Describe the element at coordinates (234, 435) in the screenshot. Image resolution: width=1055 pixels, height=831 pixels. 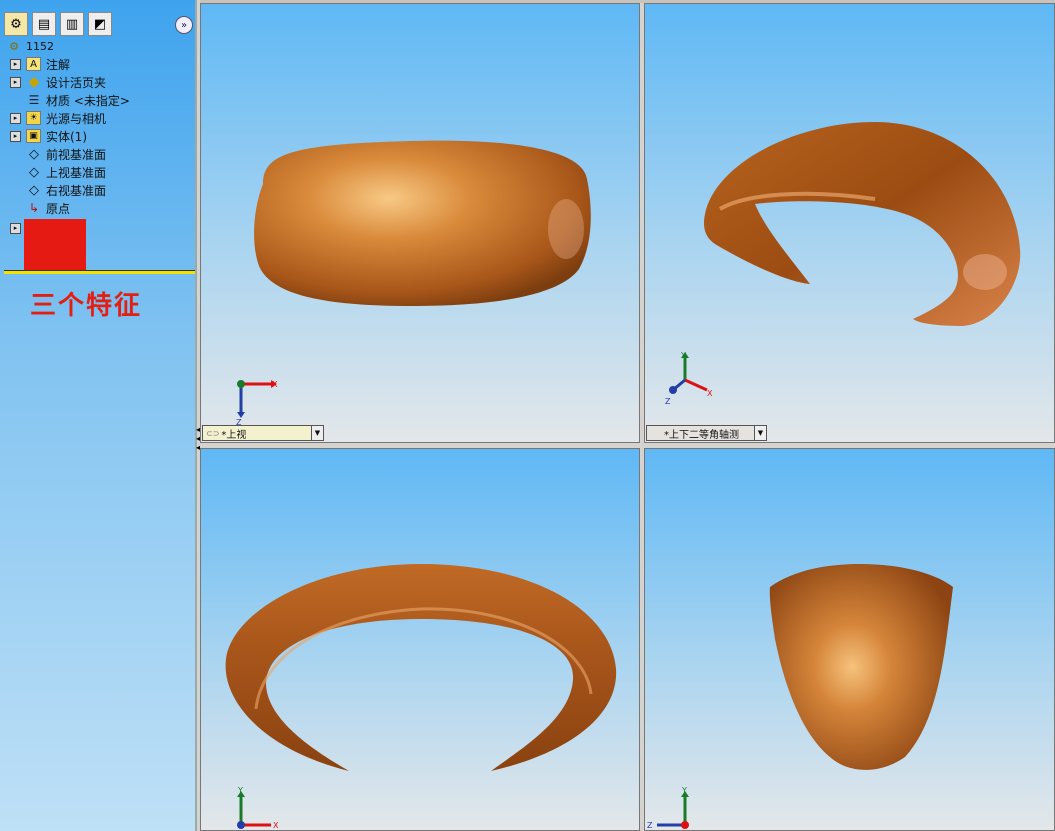
I see `view-name-label: *上视` at that location.